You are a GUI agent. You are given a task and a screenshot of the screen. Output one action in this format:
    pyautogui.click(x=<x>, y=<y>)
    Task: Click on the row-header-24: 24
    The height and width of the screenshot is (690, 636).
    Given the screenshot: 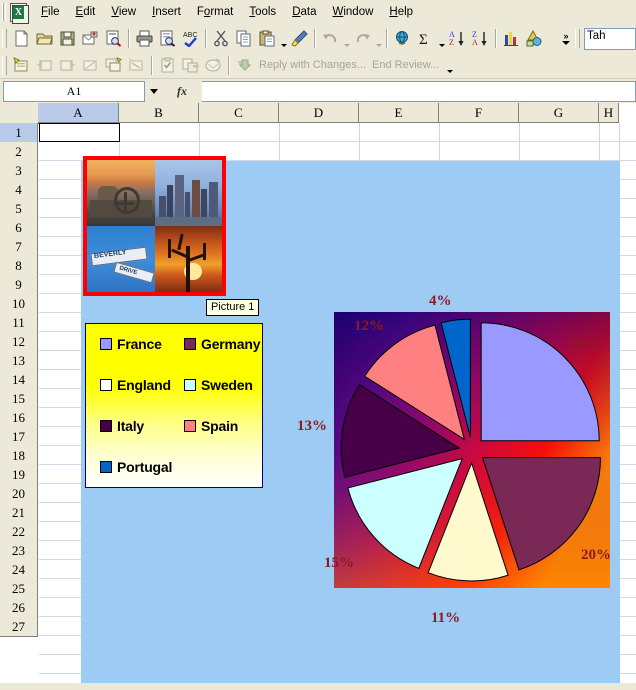 What is the action you would take?
    pyautogui.click(x=19, y=570)
    